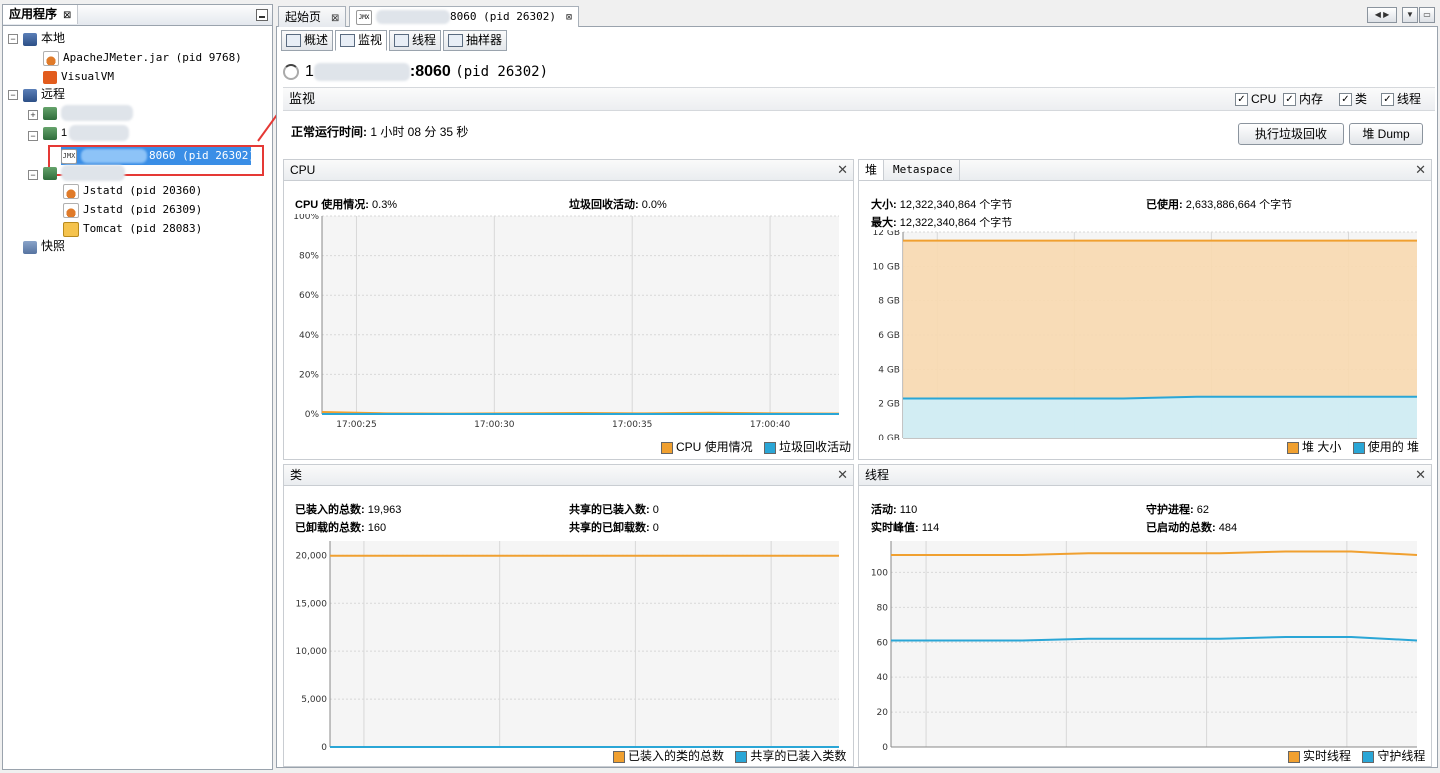  Describe the element at coordinates (419, 132) in the screenshot. I see `uptime-value: 1 小时 08 分 35 秒` at that location.